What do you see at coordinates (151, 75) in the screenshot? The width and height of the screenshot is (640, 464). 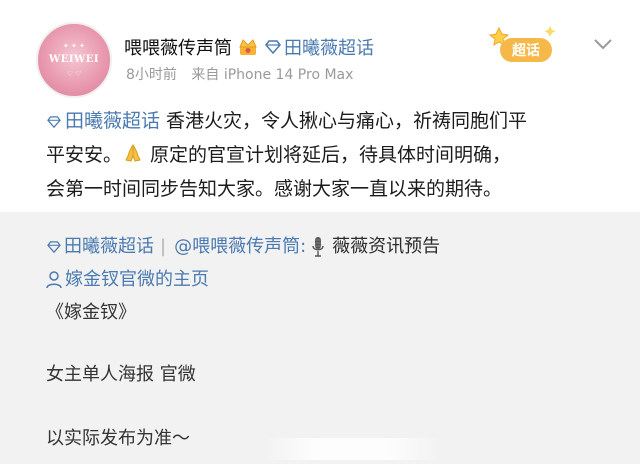 I see `post-time: 8小时前` at bounding box center [151, 75].